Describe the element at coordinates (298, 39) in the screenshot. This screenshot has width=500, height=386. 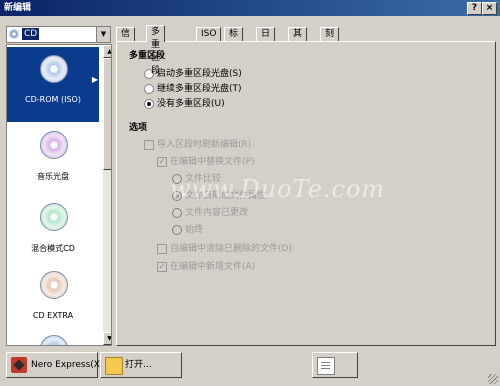
I see `tab-misc: 其它` at that location.